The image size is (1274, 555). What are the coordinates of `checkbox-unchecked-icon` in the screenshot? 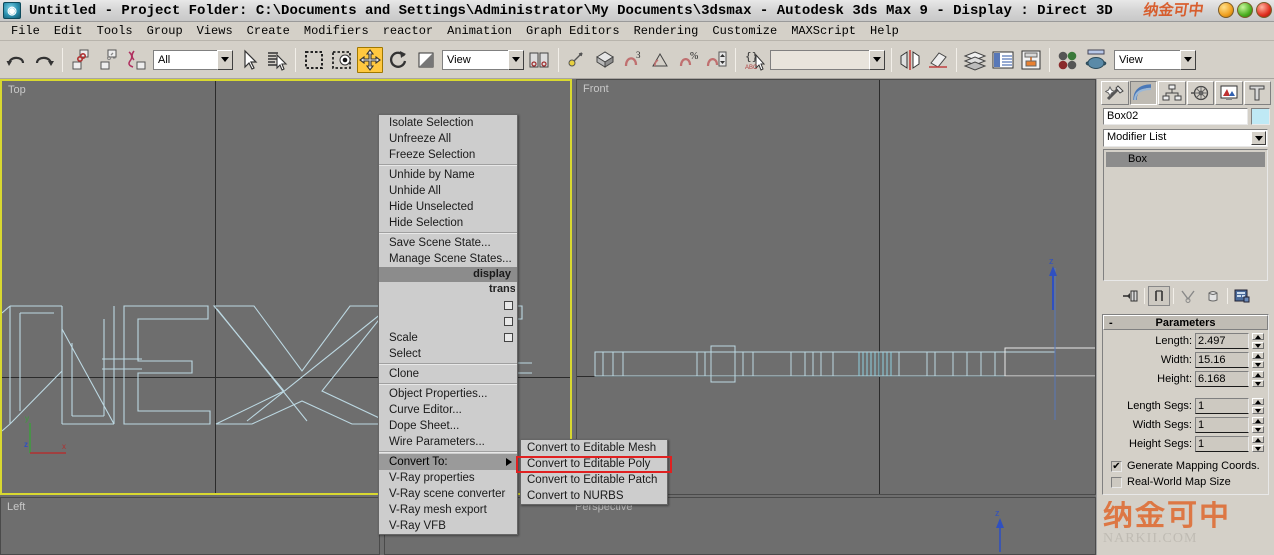 It's located at (1116, 482).